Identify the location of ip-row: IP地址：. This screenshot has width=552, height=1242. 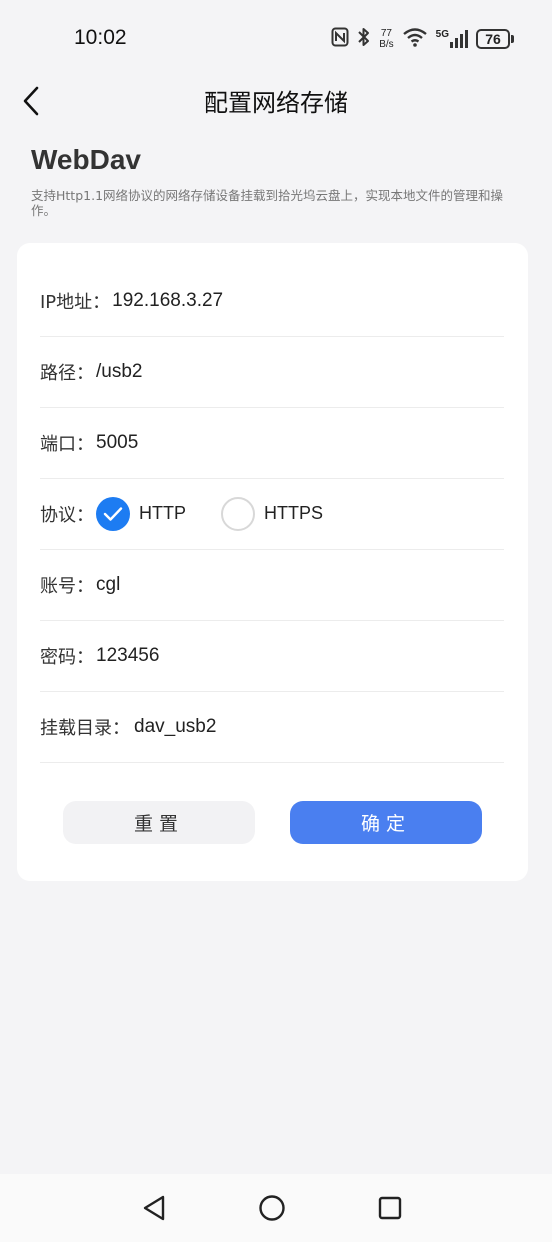
(272, 301).